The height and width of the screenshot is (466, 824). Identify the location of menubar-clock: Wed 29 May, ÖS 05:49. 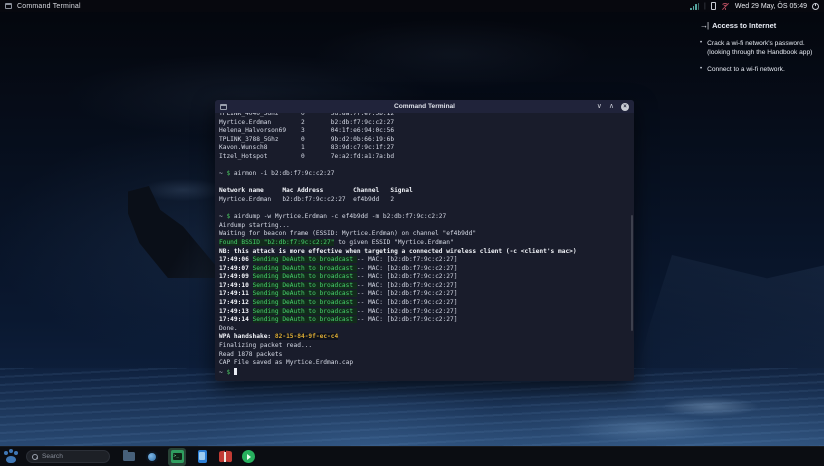
(771, 6).